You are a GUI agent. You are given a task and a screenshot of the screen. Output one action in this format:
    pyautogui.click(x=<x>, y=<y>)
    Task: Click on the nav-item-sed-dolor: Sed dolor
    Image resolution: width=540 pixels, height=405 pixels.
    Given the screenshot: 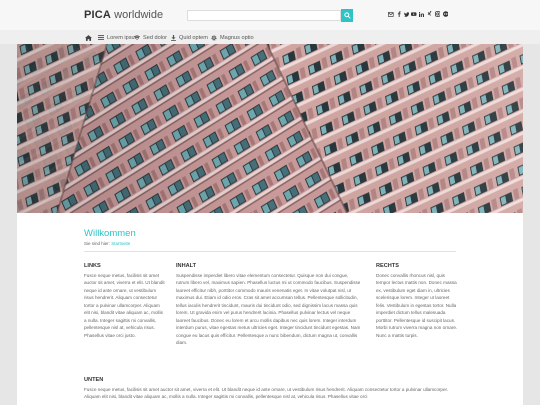 What is the action you would take?
    pyautogui.click(x=150, y=37)
    